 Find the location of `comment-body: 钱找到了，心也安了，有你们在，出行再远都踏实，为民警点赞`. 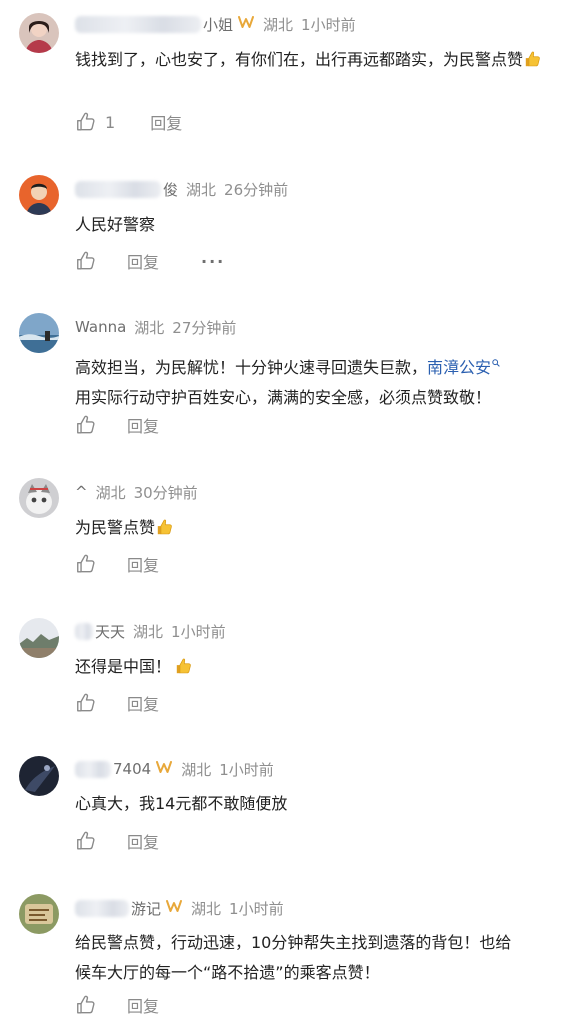

comment-body: 钱找到了，心也安了，有你们在，出行再远都踏实，为民警点赞 is located at coordinates (299, 59).